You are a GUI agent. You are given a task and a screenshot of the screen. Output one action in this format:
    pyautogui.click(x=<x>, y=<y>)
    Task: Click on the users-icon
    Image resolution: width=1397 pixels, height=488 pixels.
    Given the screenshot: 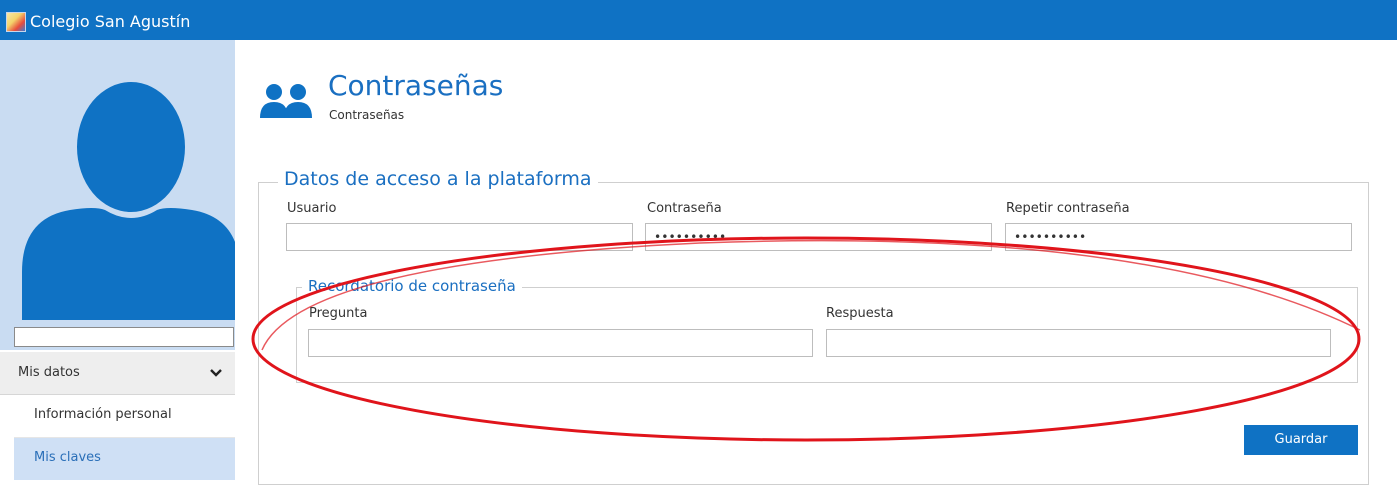 What is the action you would take?
    pyautogui.click(x=286, y=101)
    